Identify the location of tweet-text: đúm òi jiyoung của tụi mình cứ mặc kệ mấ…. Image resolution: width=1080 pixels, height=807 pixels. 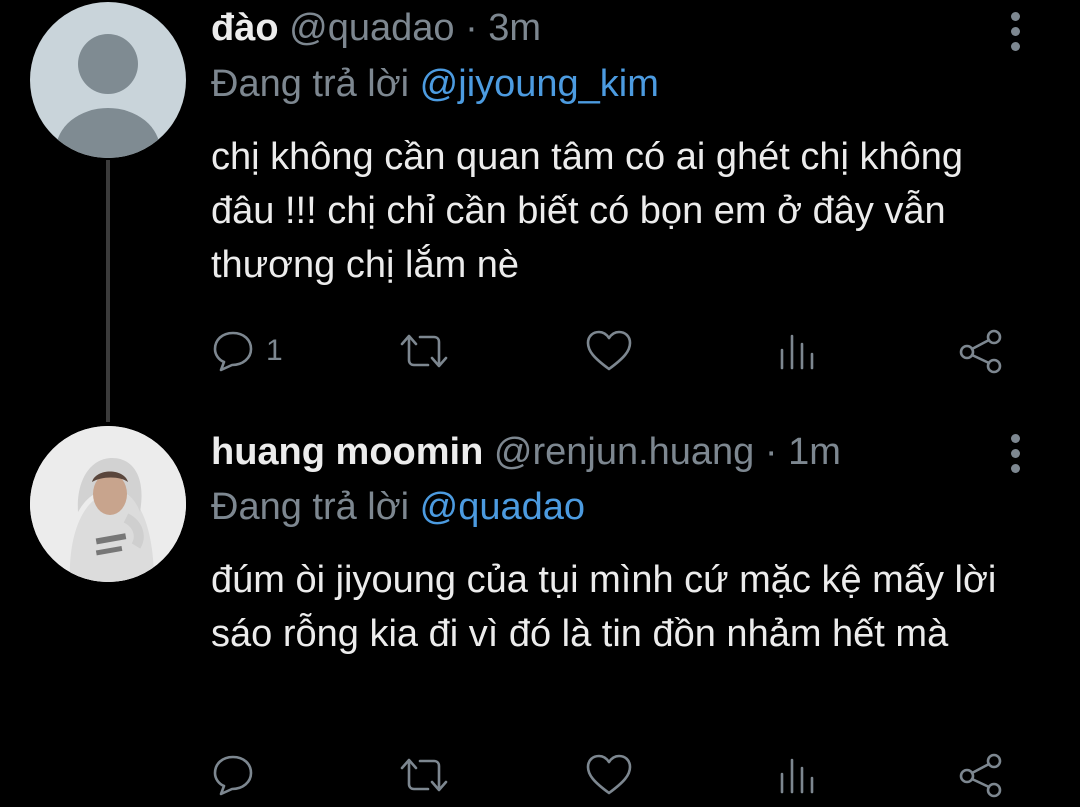
(604, 607).